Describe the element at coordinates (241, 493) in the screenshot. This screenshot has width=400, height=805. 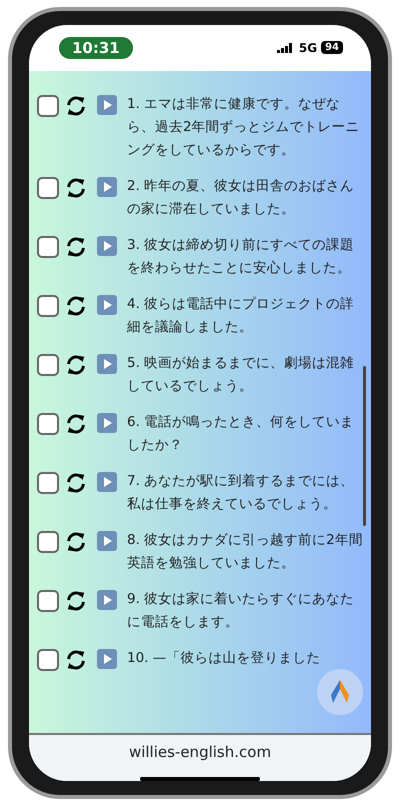
I see `sentence-text: 7. あなたが駅に到着するまでには、私は仕事を終えているでしょう。` at that location.